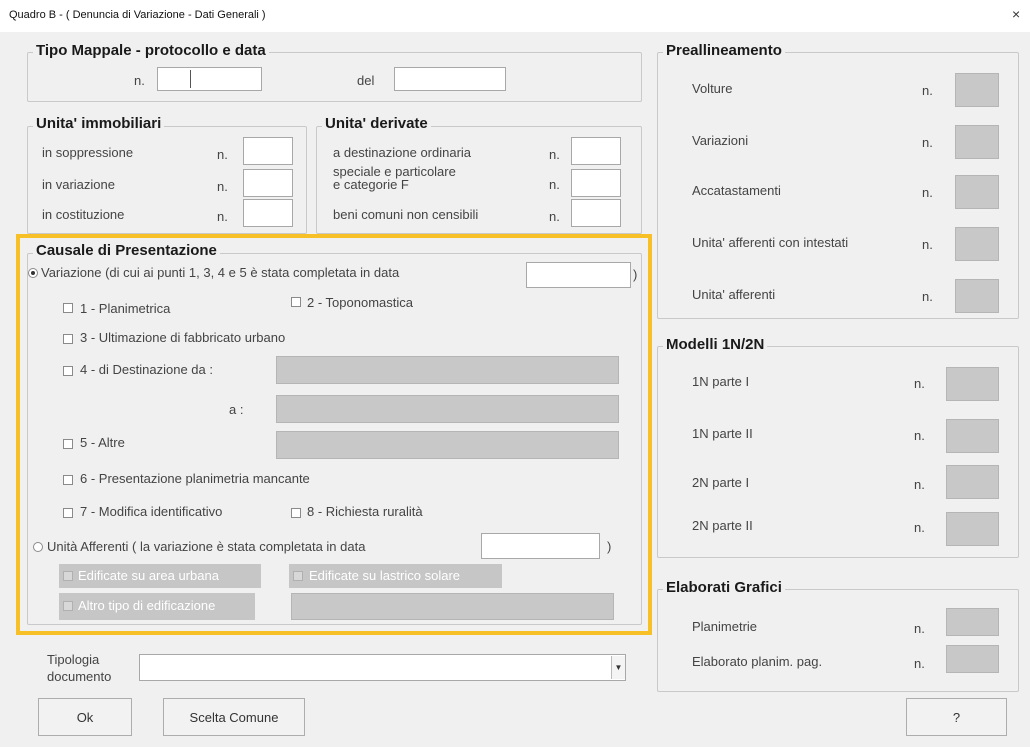 Image resolution: width=1030 pixels, height=747 pixels. What do you see at coordinates (222, 186) in the screenshot?
I see `in-variazione-n-label: n.` at bounding box center [222, 186].